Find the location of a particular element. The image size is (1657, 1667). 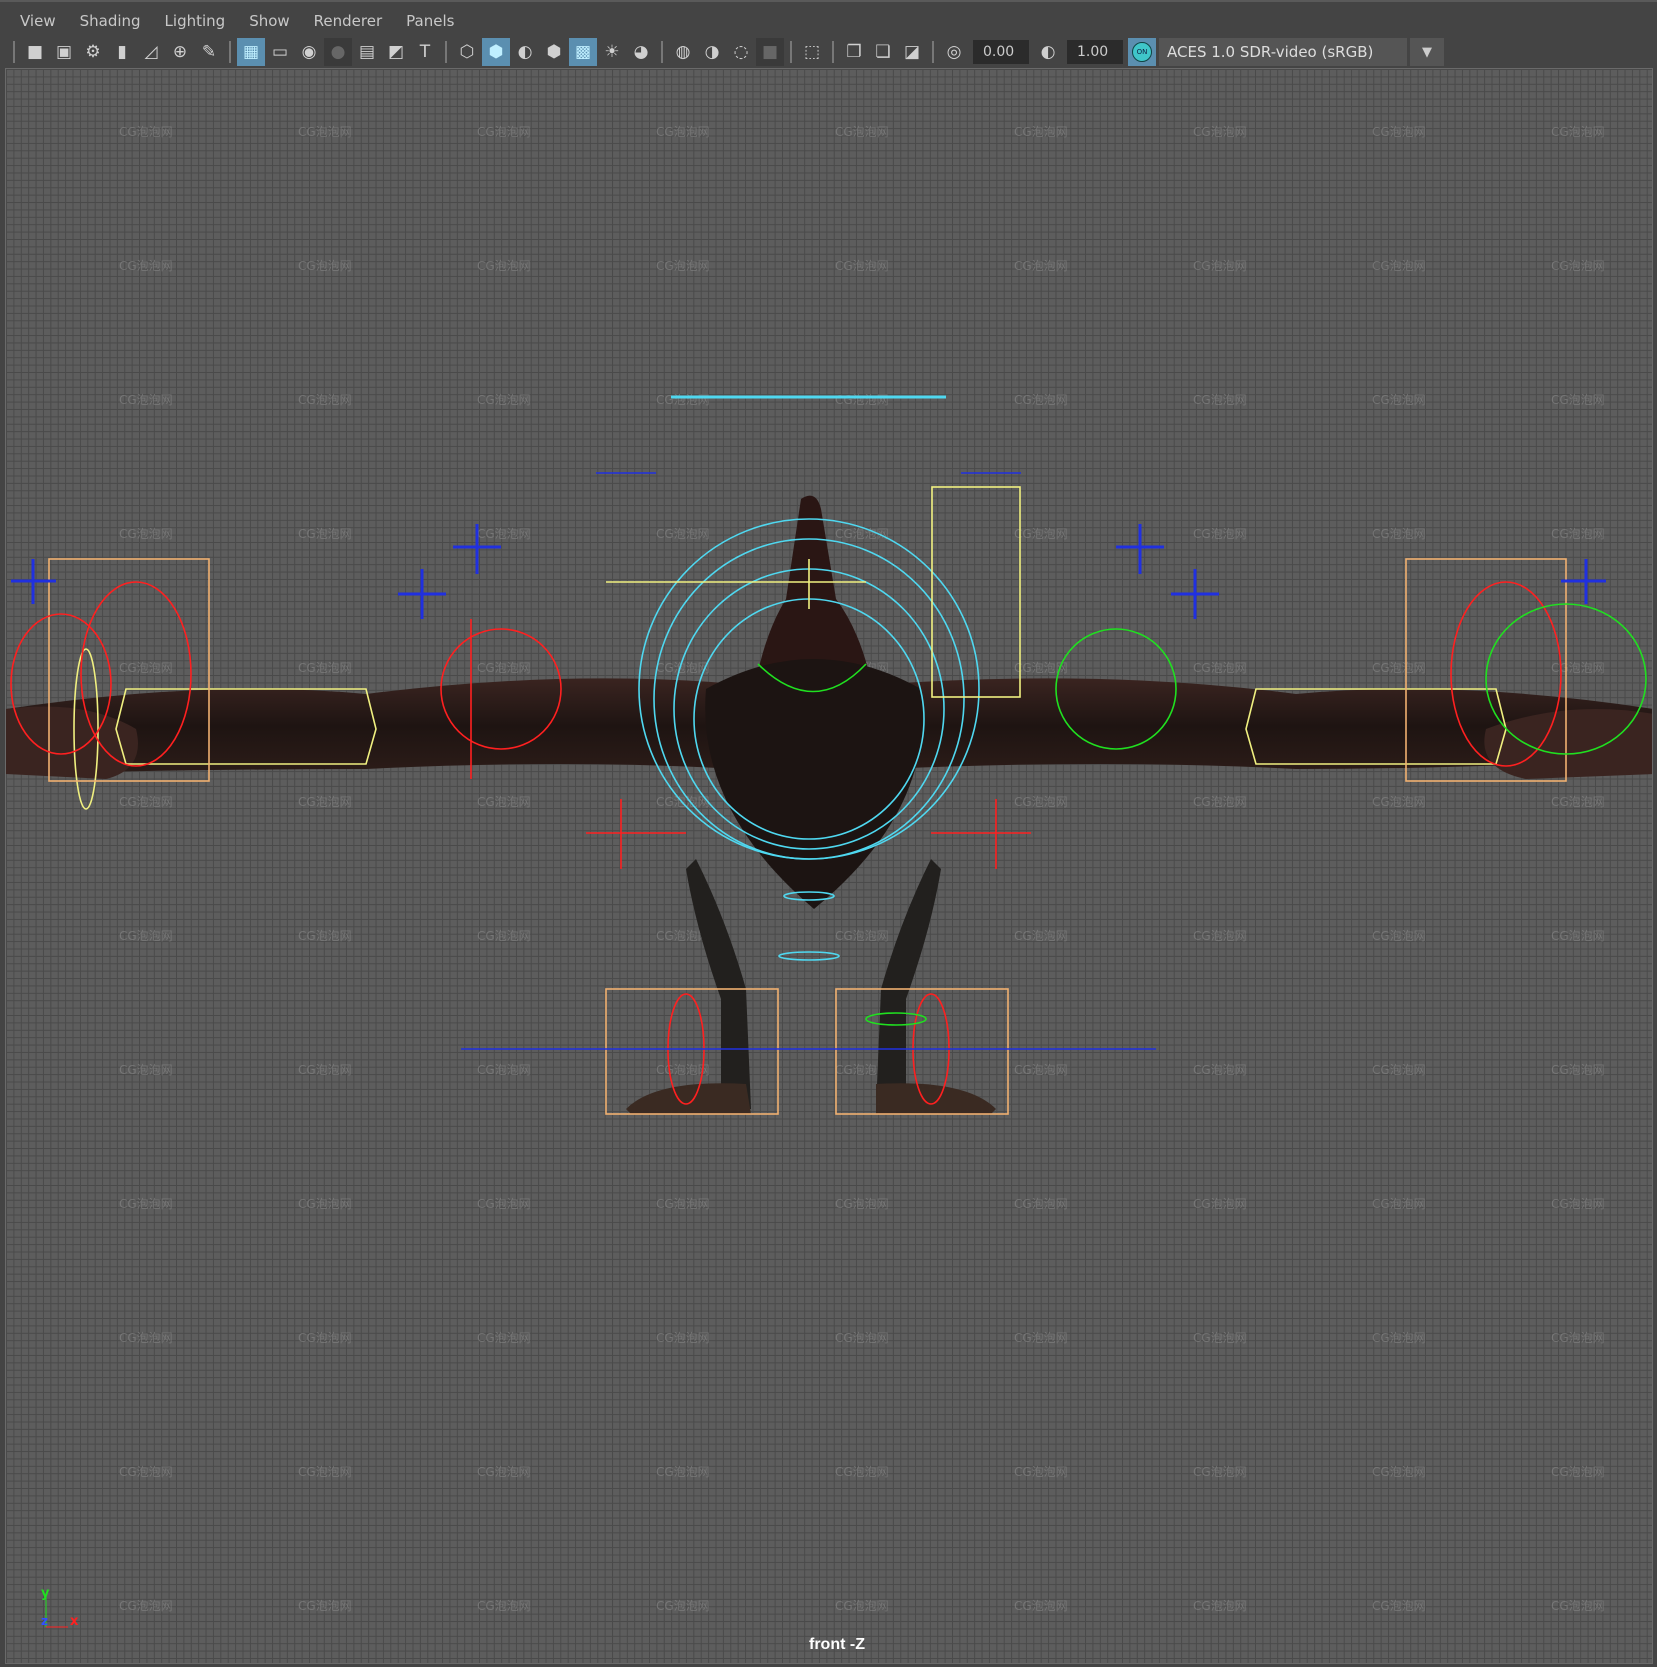

screen-space-ao-icon: ◍ is located at coordinates (683, 52).